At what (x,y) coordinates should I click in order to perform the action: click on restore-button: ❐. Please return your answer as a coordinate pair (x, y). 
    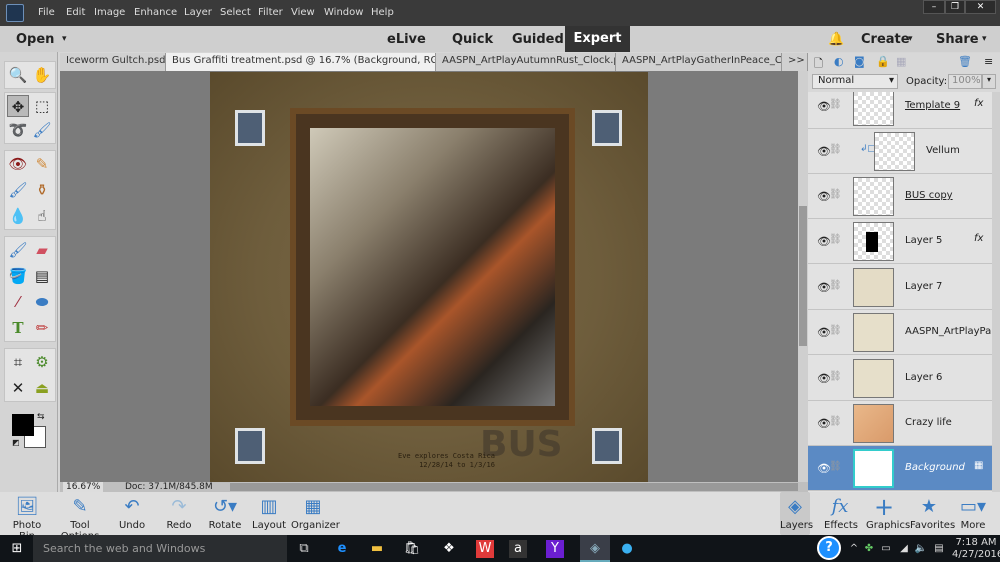
    Looking at the image, I should click on (955, 7).